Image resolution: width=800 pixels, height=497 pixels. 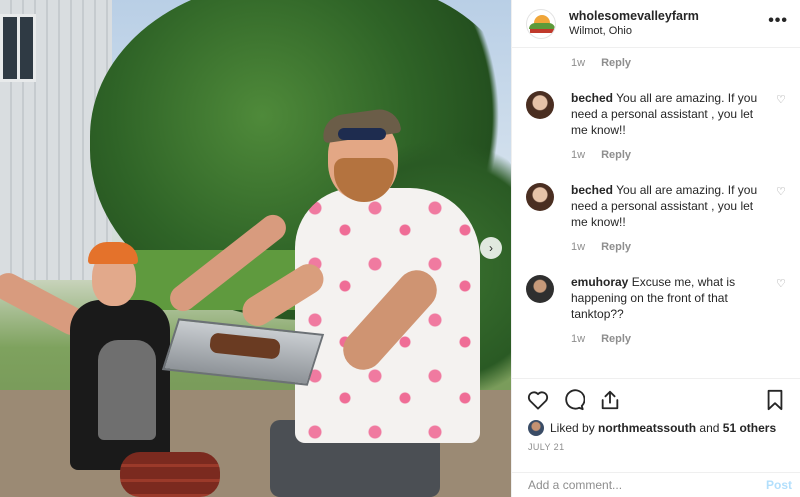 What do you see at coordinates (779, 485) in the screenshot?
I see `post-comment-button: Post` at bounding box center [779, 485].